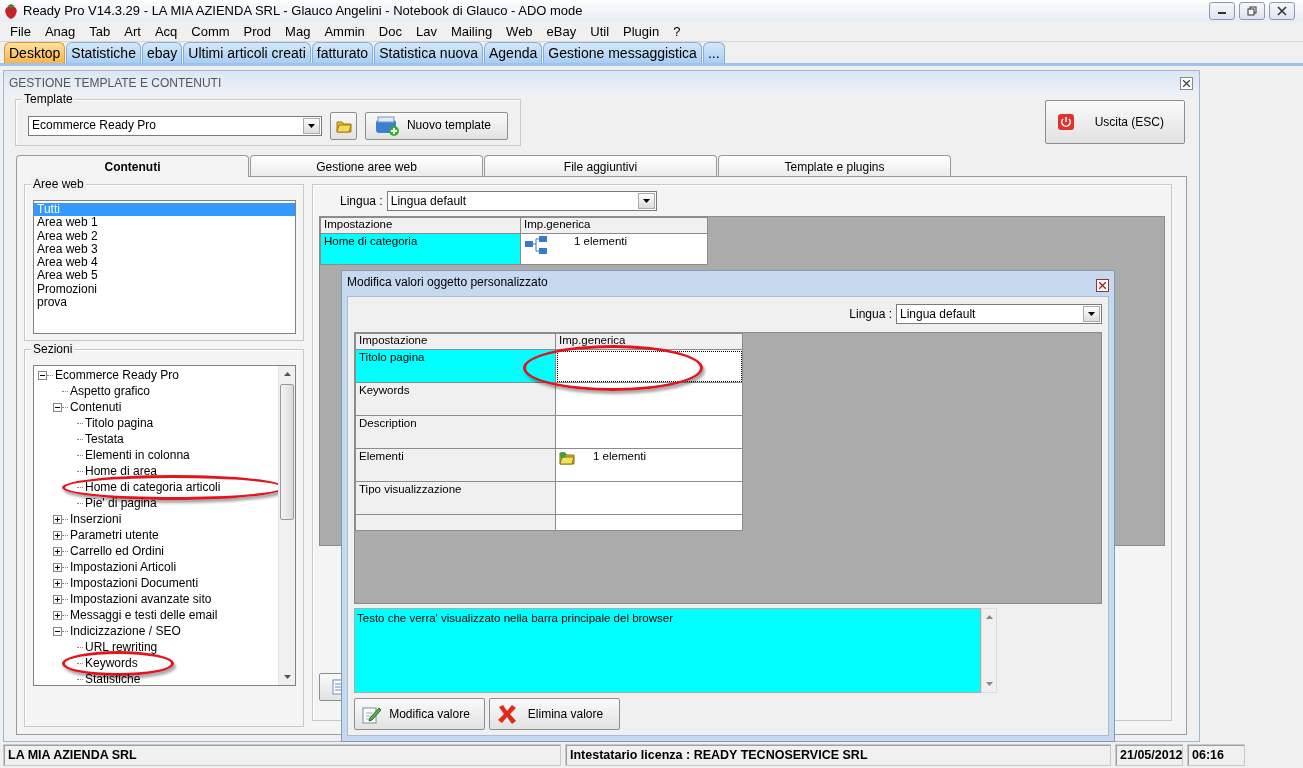 This screenshot has width=1303, height=768. Describe the element at coordinates (141, 599) in the screenshot. I see `tree-item: Impostazioni avanzate sito` at that location.